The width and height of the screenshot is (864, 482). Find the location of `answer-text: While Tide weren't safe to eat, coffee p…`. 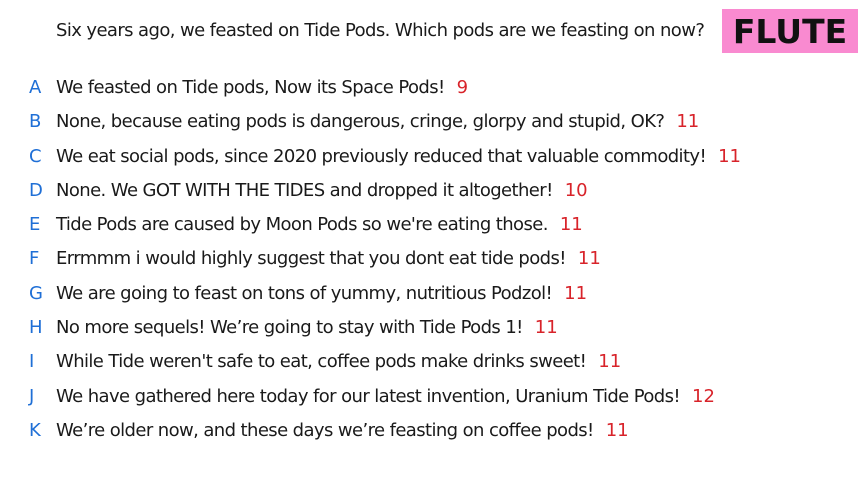

answer-text: While Tide weren't safe to eat, coffee p… is located at coordinates (321, 362).